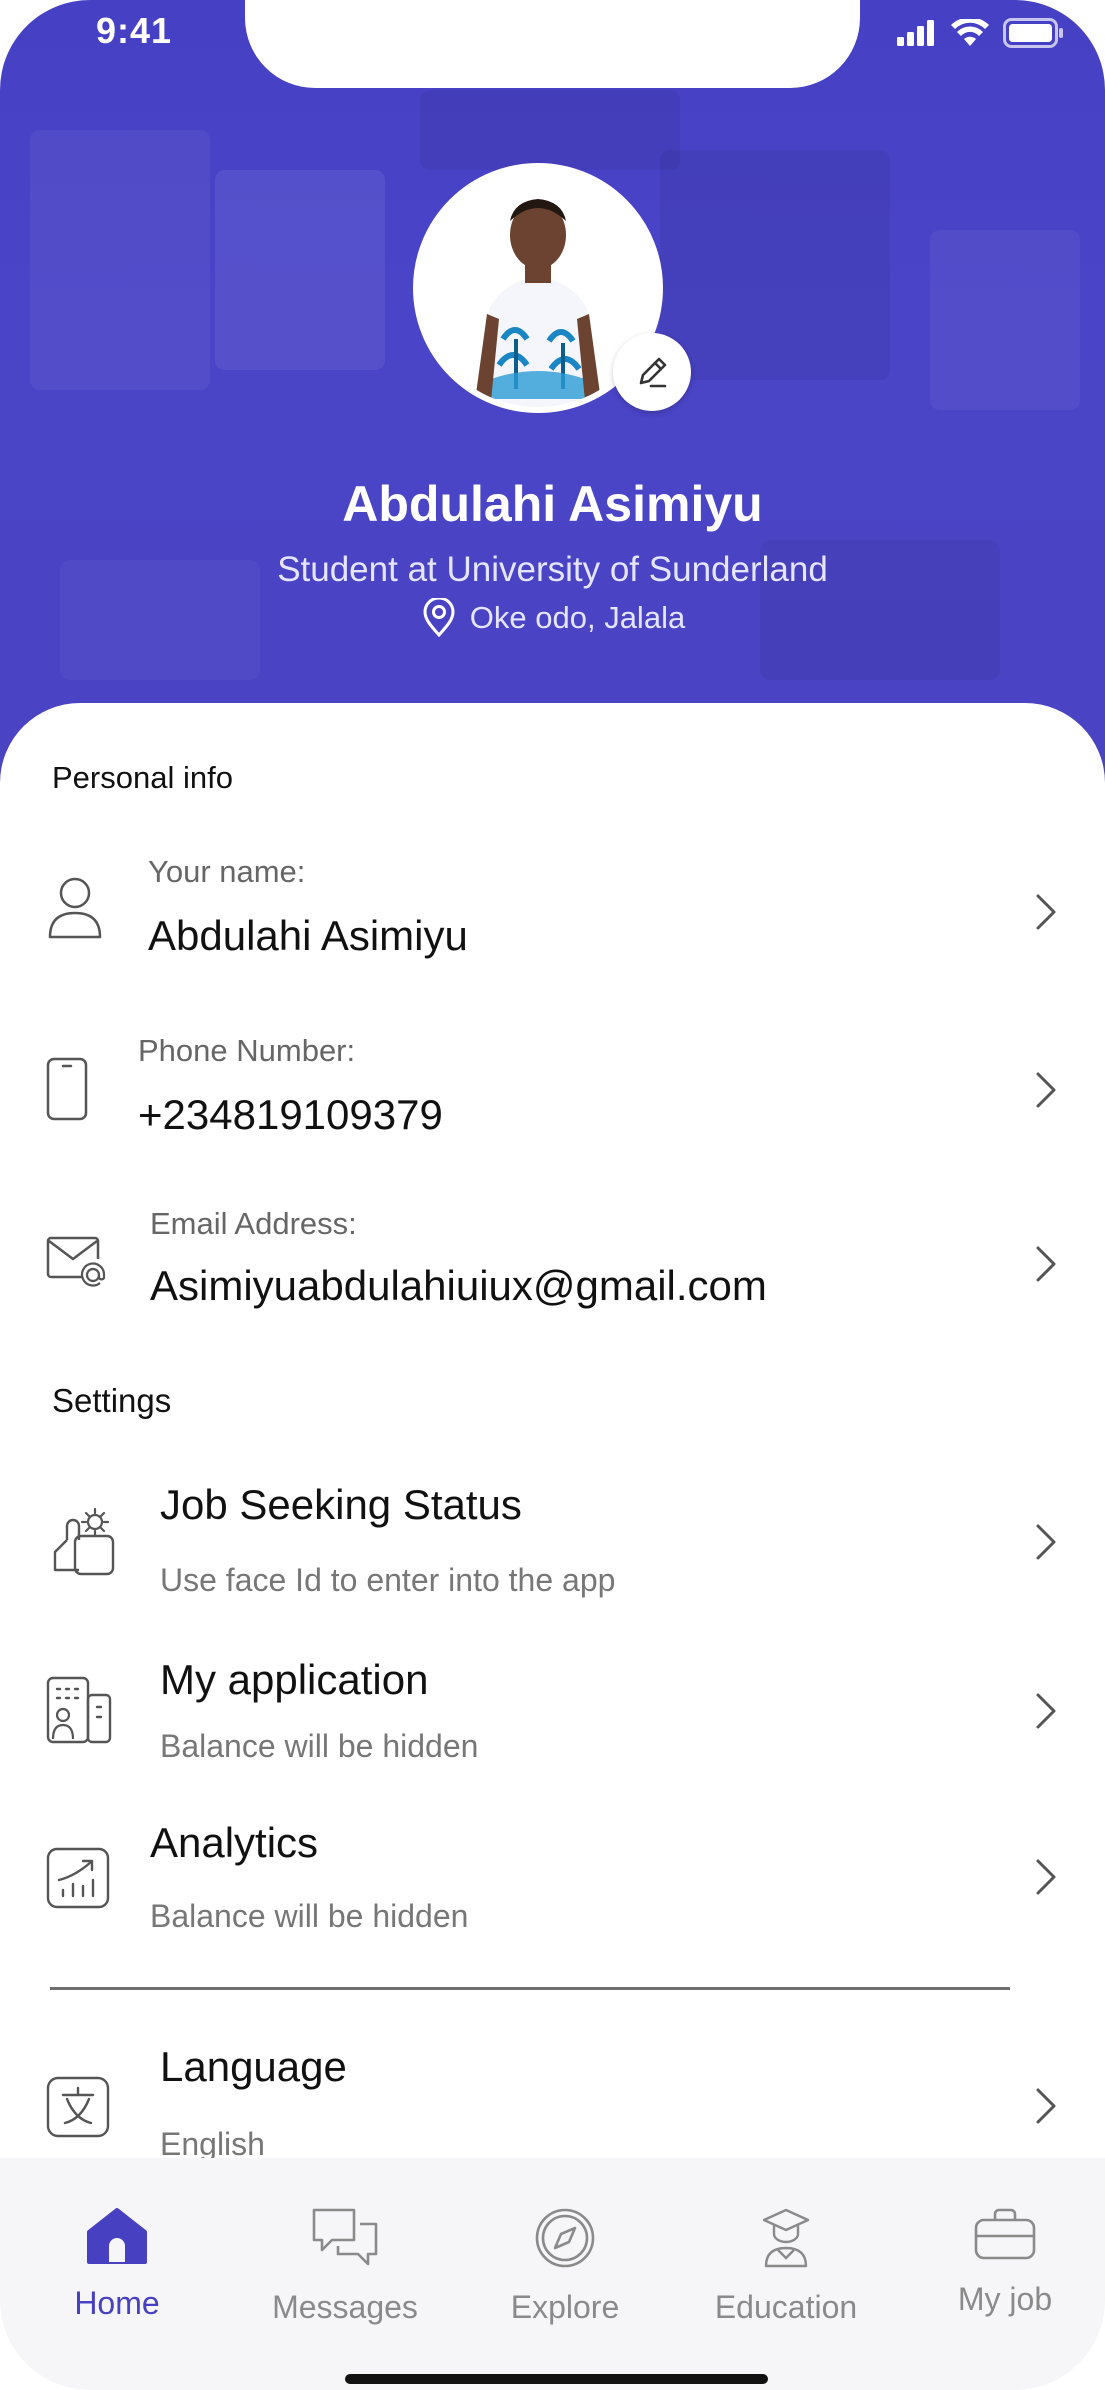  I want to click on location-text: Oke odo, Jalala, so click(577, 617).